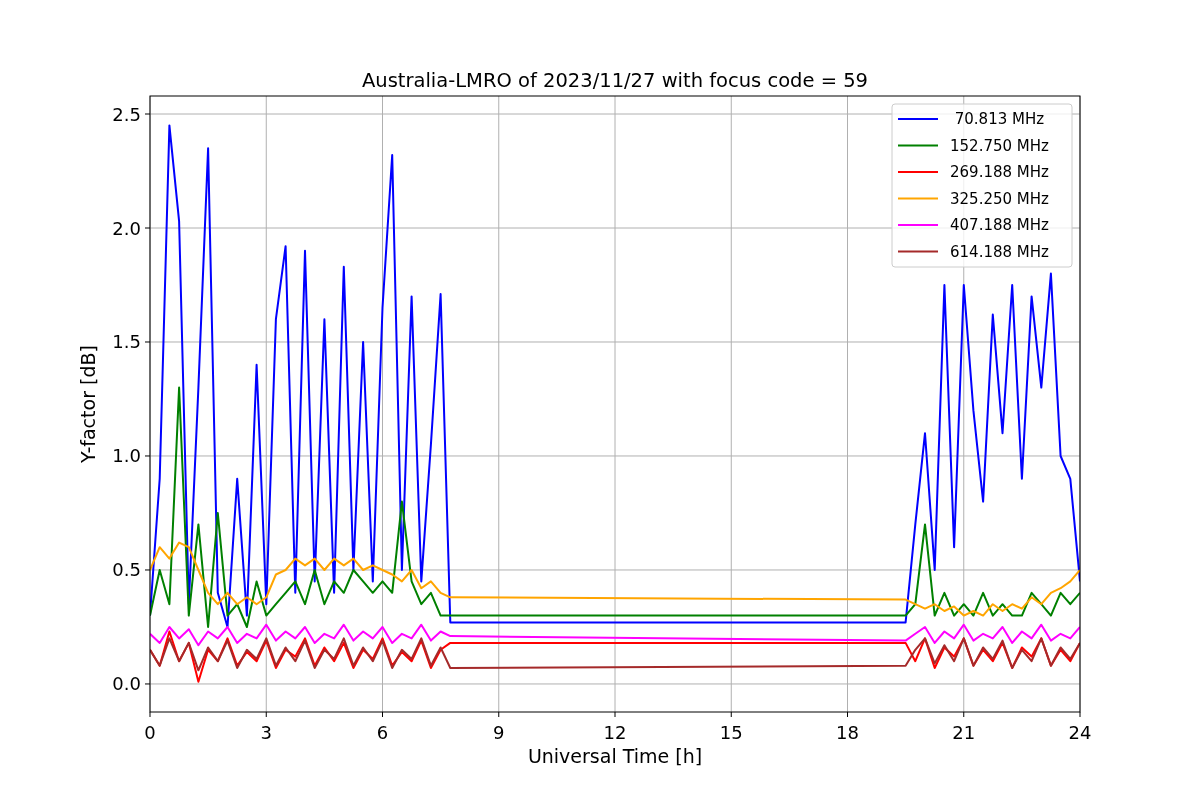  What do you see at coordinates (615, 80) in the screenshot?
I see `chart-title: Australia-LMRO of 2023/11/27 with focus code = 59` at bounding box center [615, 80].